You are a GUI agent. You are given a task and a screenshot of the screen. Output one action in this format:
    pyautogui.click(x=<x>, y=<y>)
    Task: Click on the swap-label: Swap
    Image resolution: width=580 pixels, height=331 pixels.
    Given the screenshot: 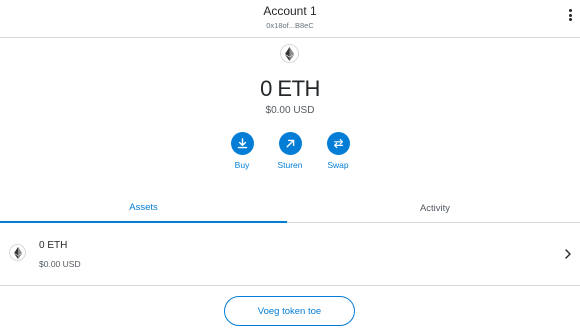 What is the action you would take?
    pyautogui.click(x=338, y=165)
    